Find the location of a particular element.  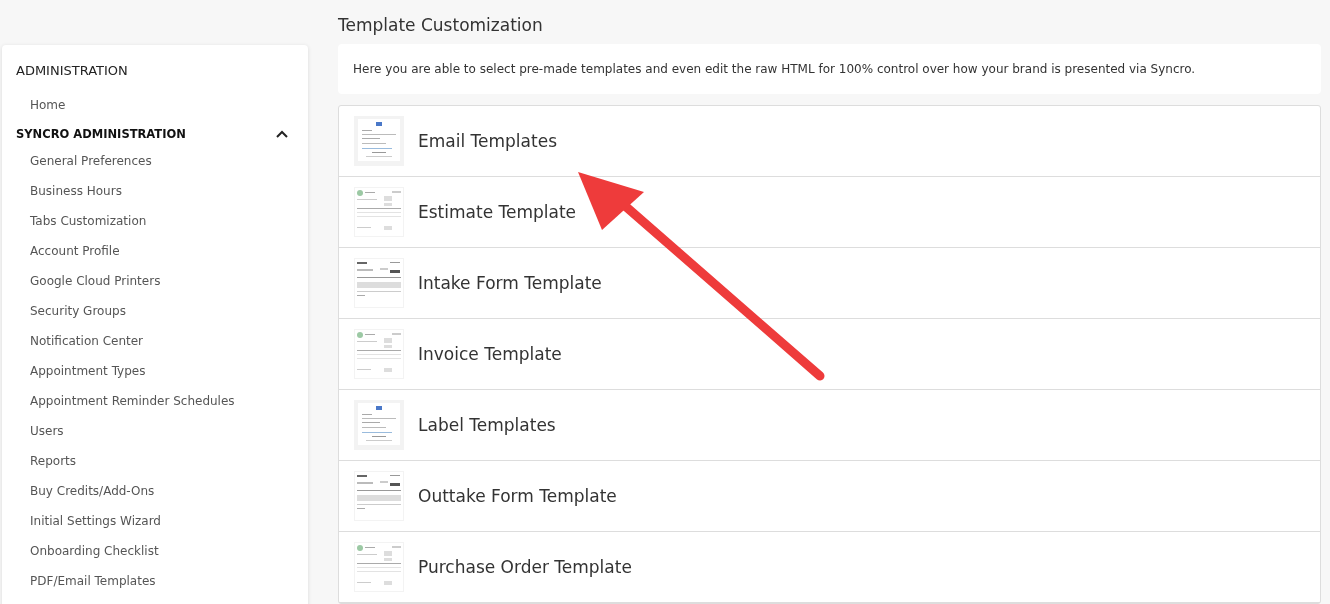

template-row: Outtake Form Template is located at coordinates (829, 496).